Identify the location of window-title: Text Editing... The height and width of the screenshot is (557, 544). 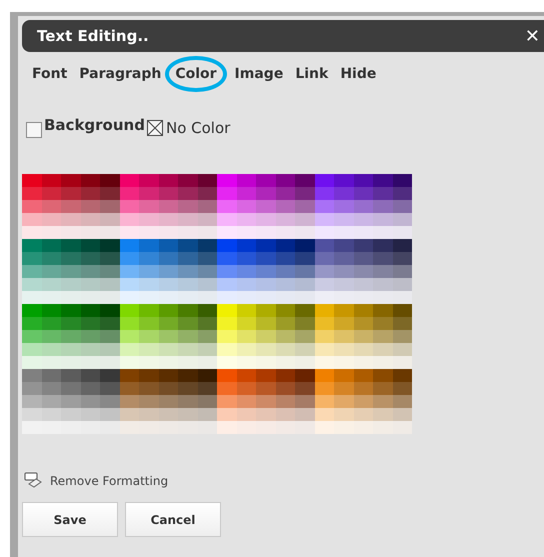
(93, 36).